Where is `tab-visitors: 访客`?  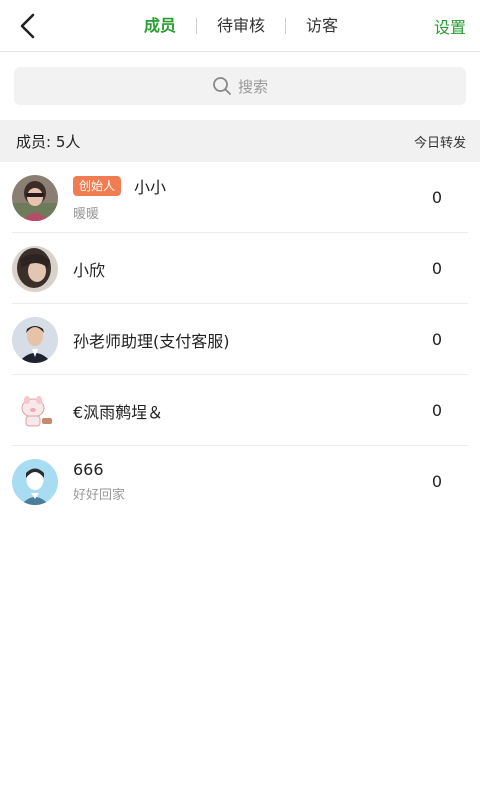
tab-visitors: 访客 is located at coordinates (322, 26).